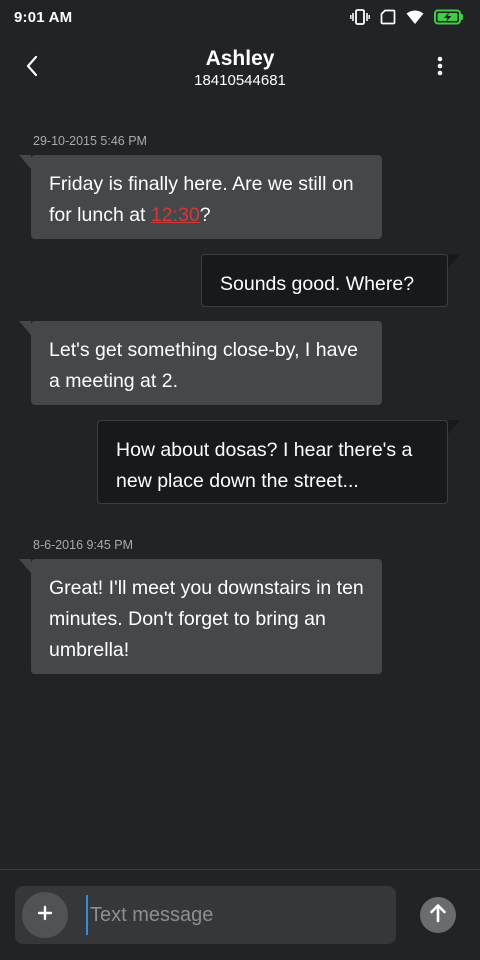 The height and width of the screenshot is (960, 480). What do you see at coordinates (240, 17) in the screenshot?
I see `status-bar: 9:01 AM` at bounding box center [240, 17].